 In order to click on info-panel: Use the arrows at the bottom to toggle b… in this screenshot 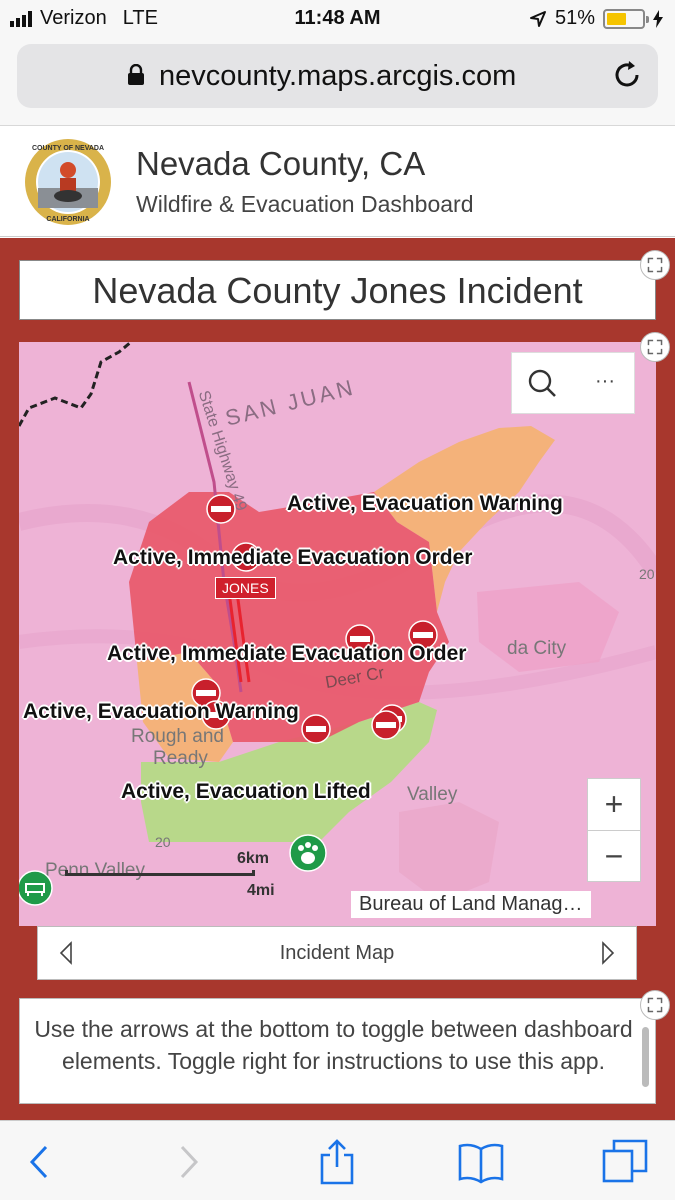, I will do `click(337, 1051)`.